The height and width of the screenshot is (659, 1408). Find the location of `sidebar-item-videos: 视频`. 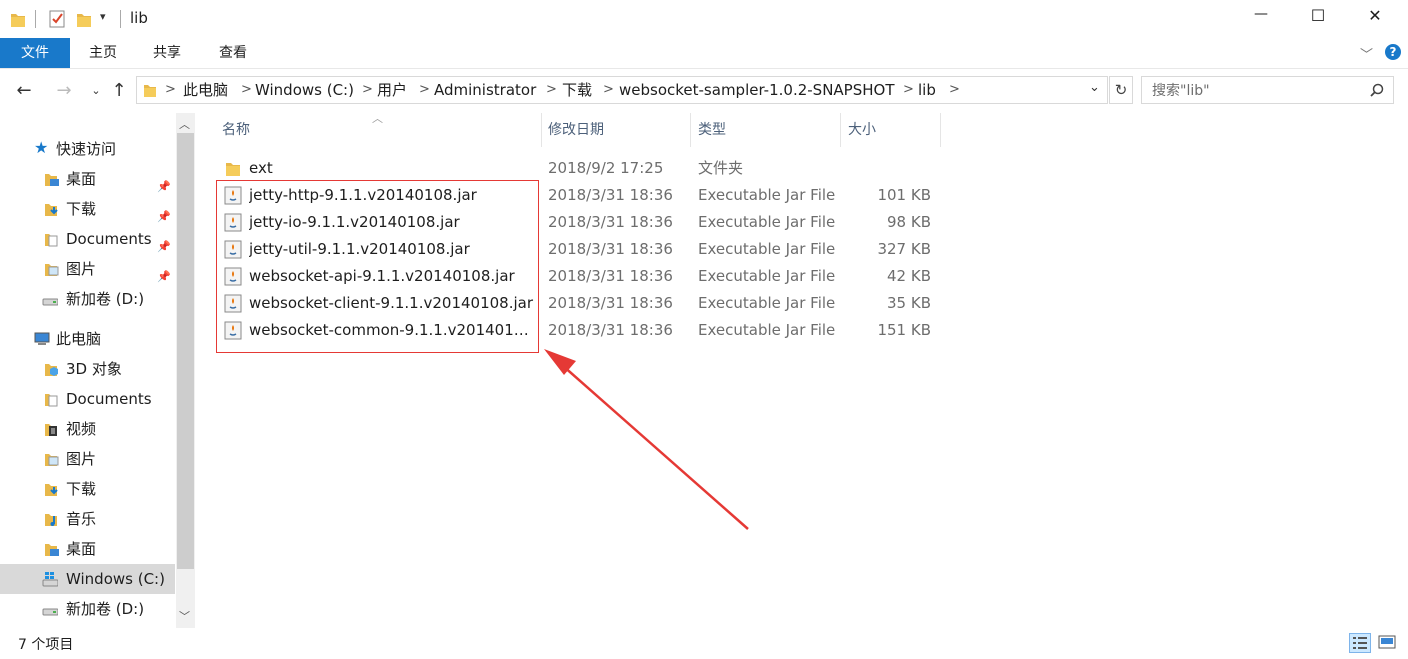

sidebar-item-videos: 视频 is located at coordinates (87, 429).